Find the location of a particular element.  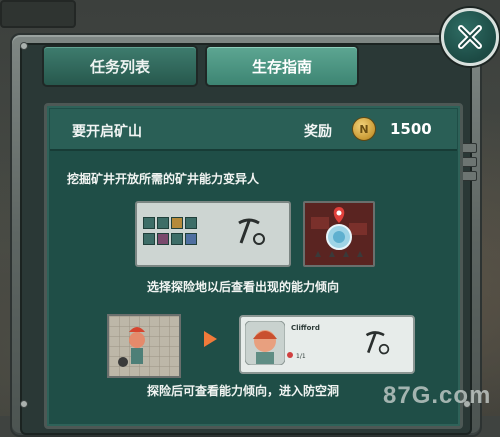

dweller-card-illustration: Clifford 1/1 is located at coordinates (327, 344).